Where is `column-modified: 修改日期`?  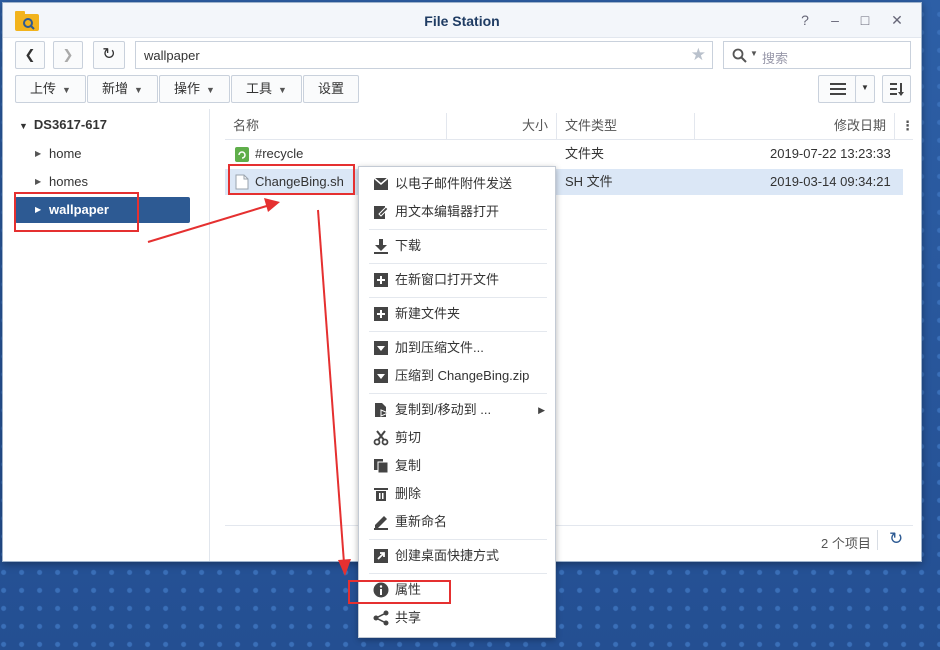
column-modified: 修改日期 is located at coordinates (795, 126).